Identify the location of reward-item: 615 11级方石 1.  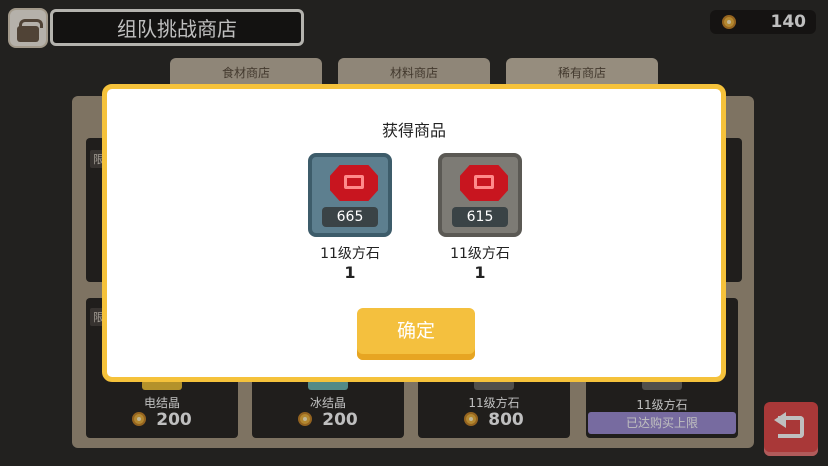
(480, 217).